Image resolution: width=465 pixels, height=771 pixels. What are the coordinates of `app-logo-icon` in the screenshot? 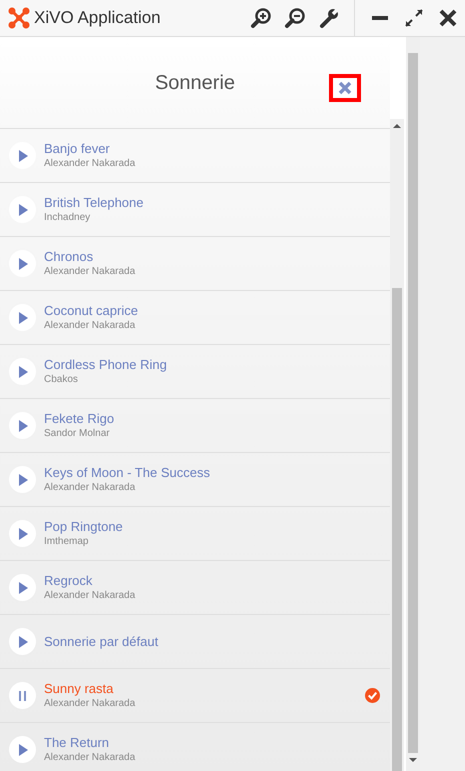 It's located at (19, 18).